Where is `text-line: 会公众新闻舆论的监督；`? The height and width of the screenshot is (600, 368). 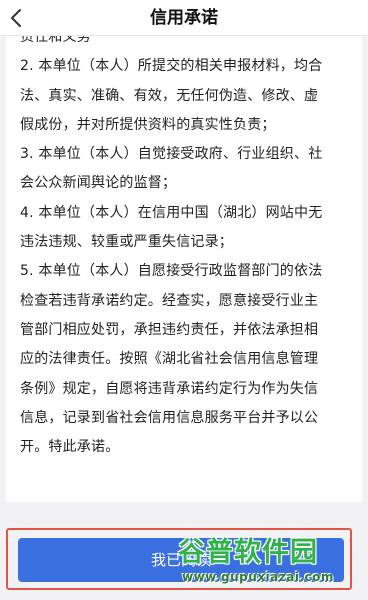 text-line: 会公众新闻舆论的监督； is located at coordinates (98, 183).